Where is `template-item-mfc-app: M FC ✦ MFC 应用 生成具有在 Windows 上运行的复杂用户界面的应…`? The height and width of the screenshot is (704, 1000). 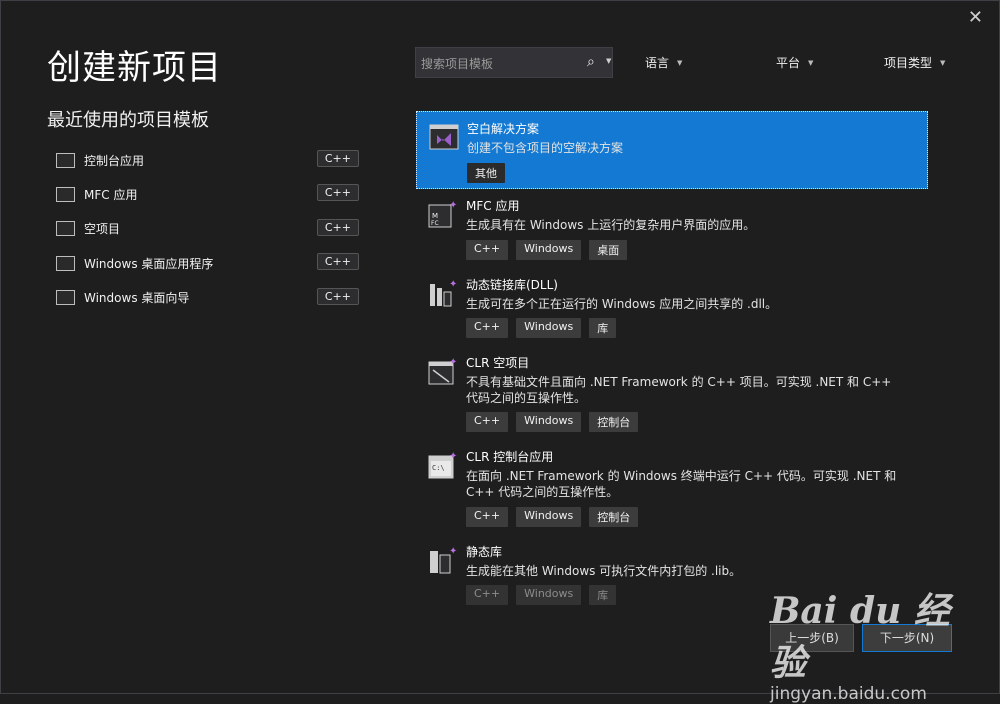
template-item-mfc-app: M FC ✦ MFC 应用 生成具有在 Windows 上运行的复杂用户界面的应… is located at coordinates (672, 228).